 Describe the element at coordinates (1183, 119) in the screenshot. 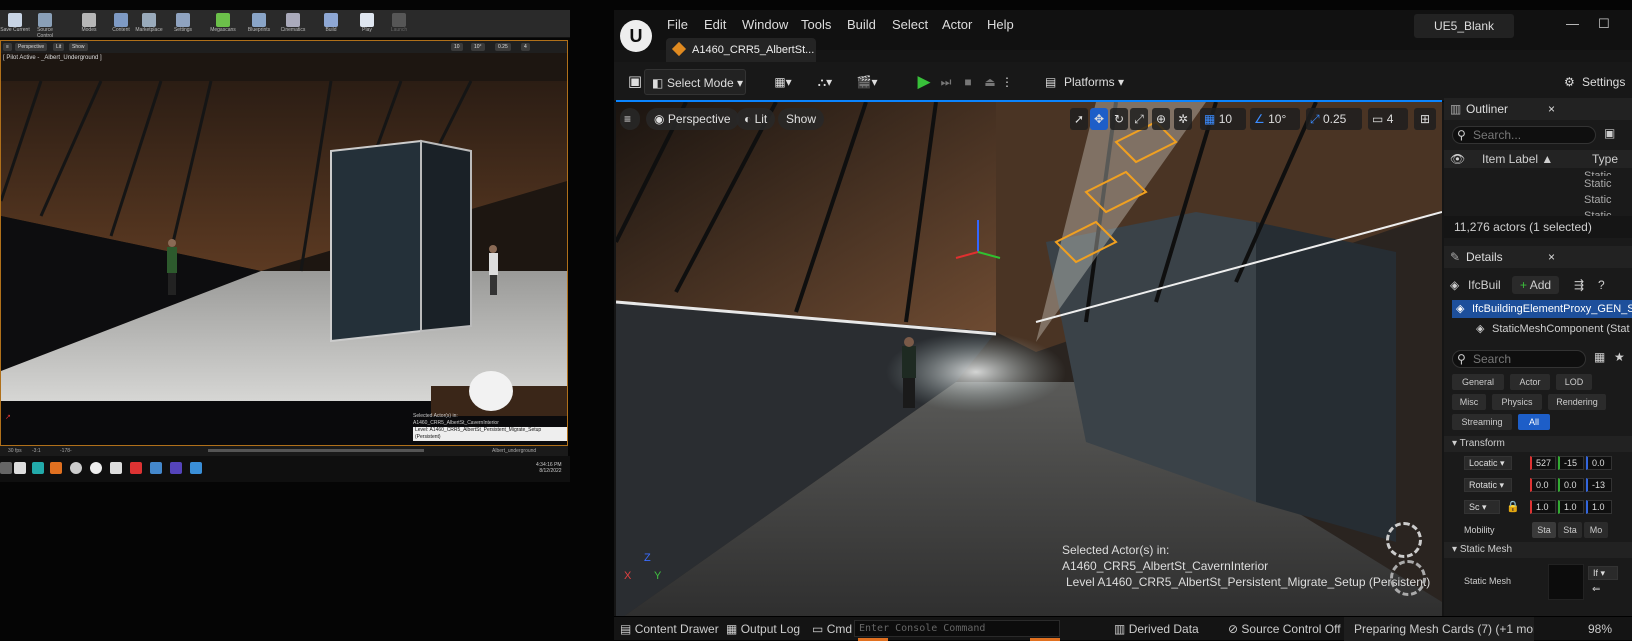

I see `surface-snap-icon: ✲` at that location.